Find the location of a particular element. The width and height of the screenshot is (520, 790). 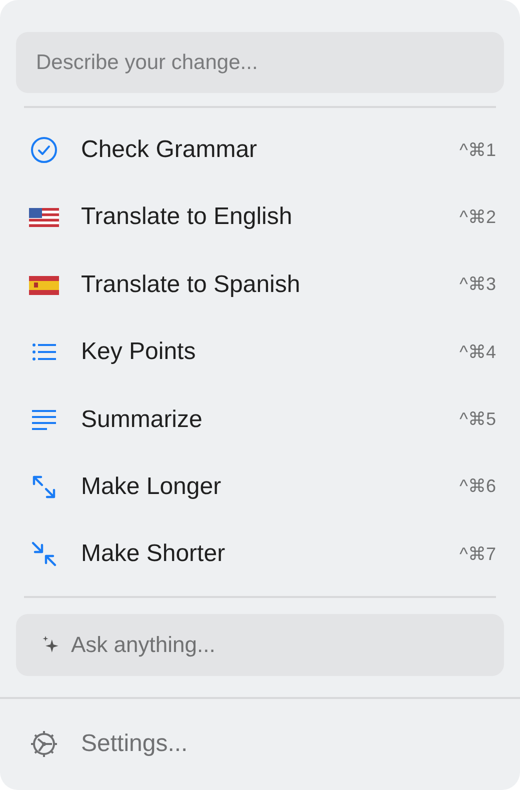

menu-item: Check Grammar ^⌘1 is located at coordinates (260, 150).